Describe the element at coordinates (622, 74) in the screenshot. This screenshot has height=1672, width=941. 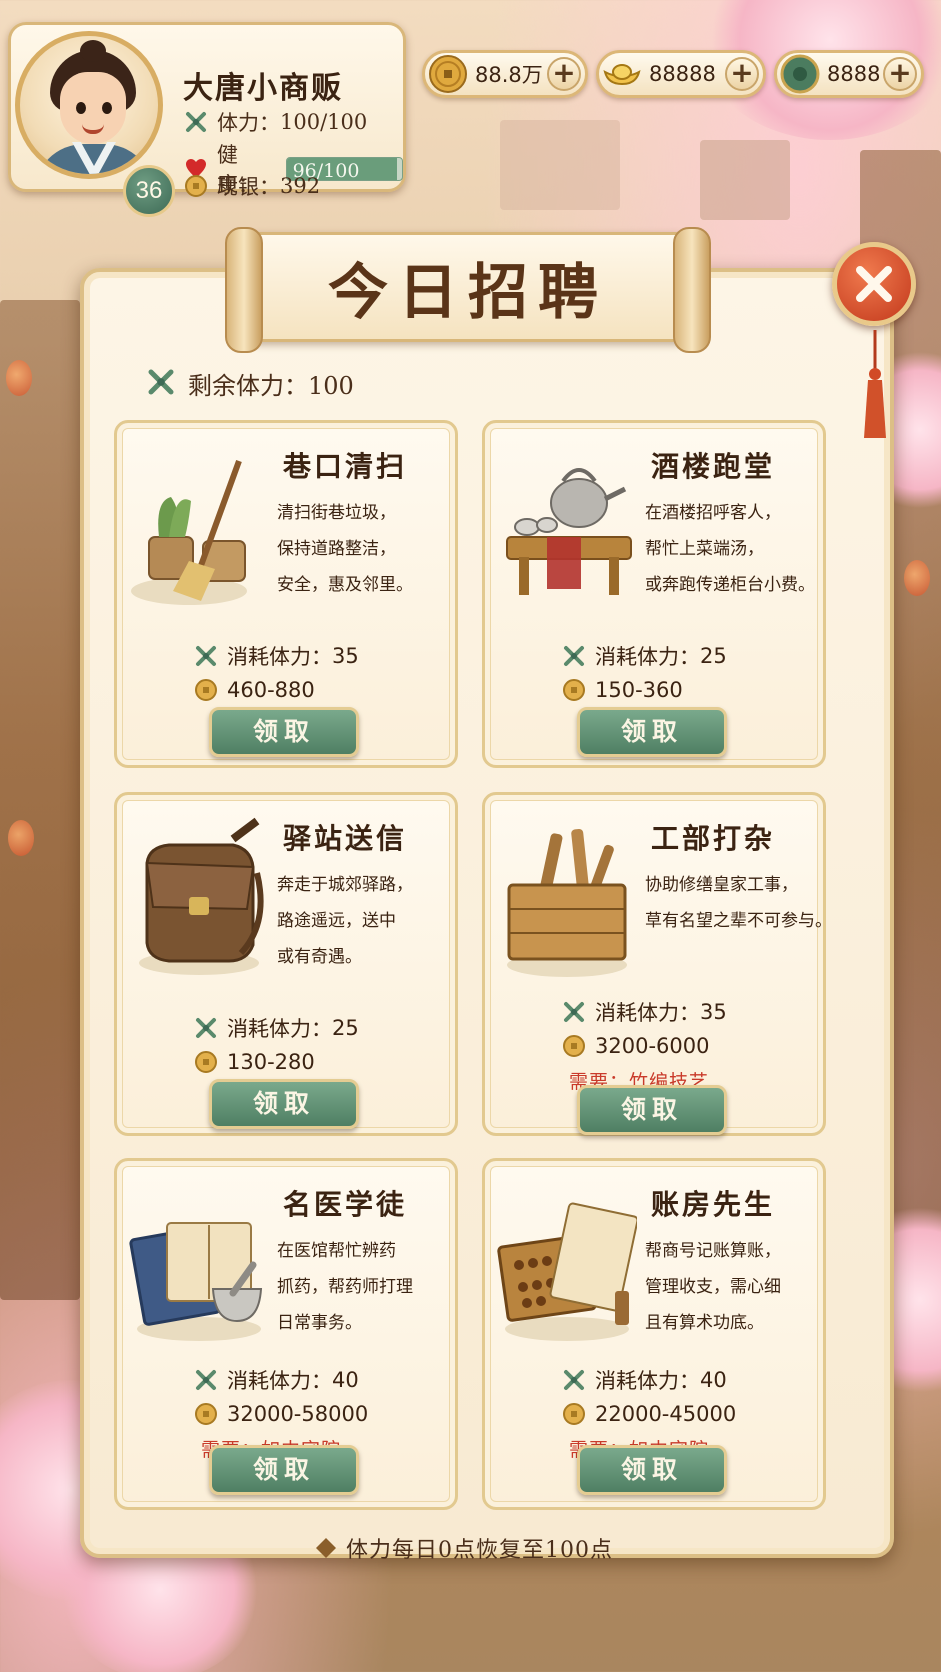
I see `gold-ingot-icon` at that location.